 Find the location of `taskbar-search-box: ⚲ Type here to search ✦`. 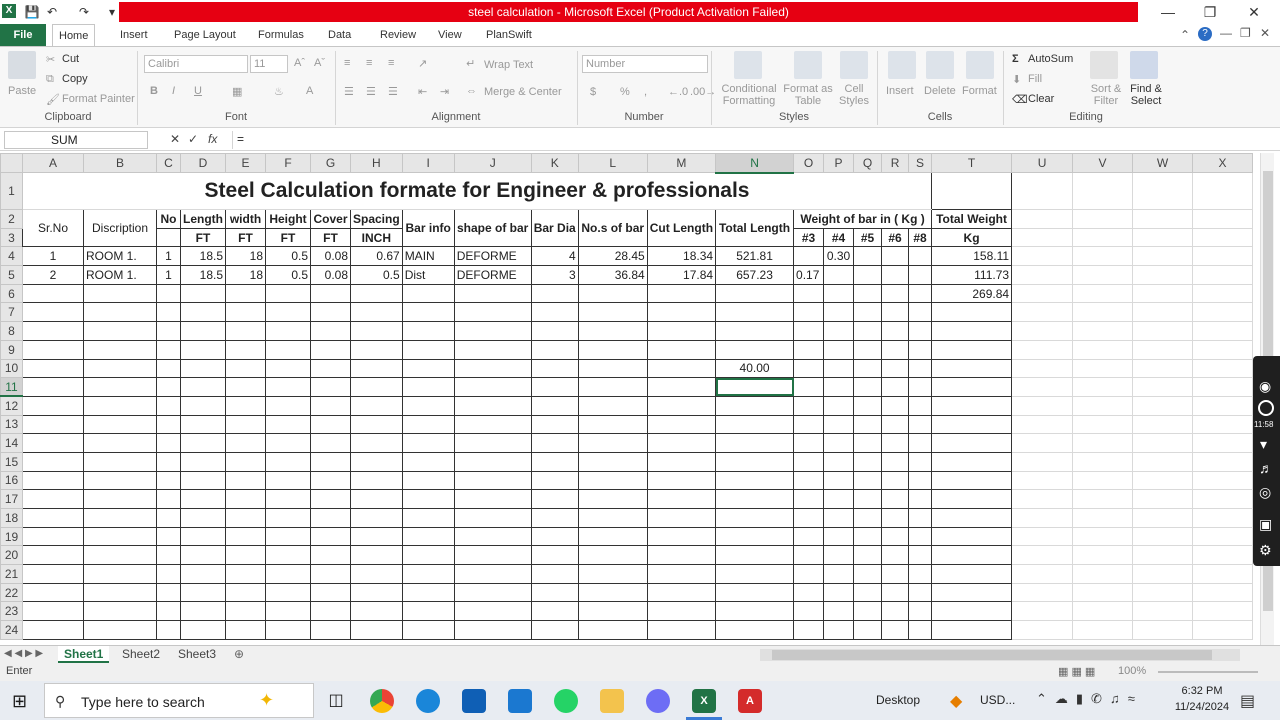

taskbar-search-box: ⚲ Type here to search ✦ is located at coordinates (179, 700).